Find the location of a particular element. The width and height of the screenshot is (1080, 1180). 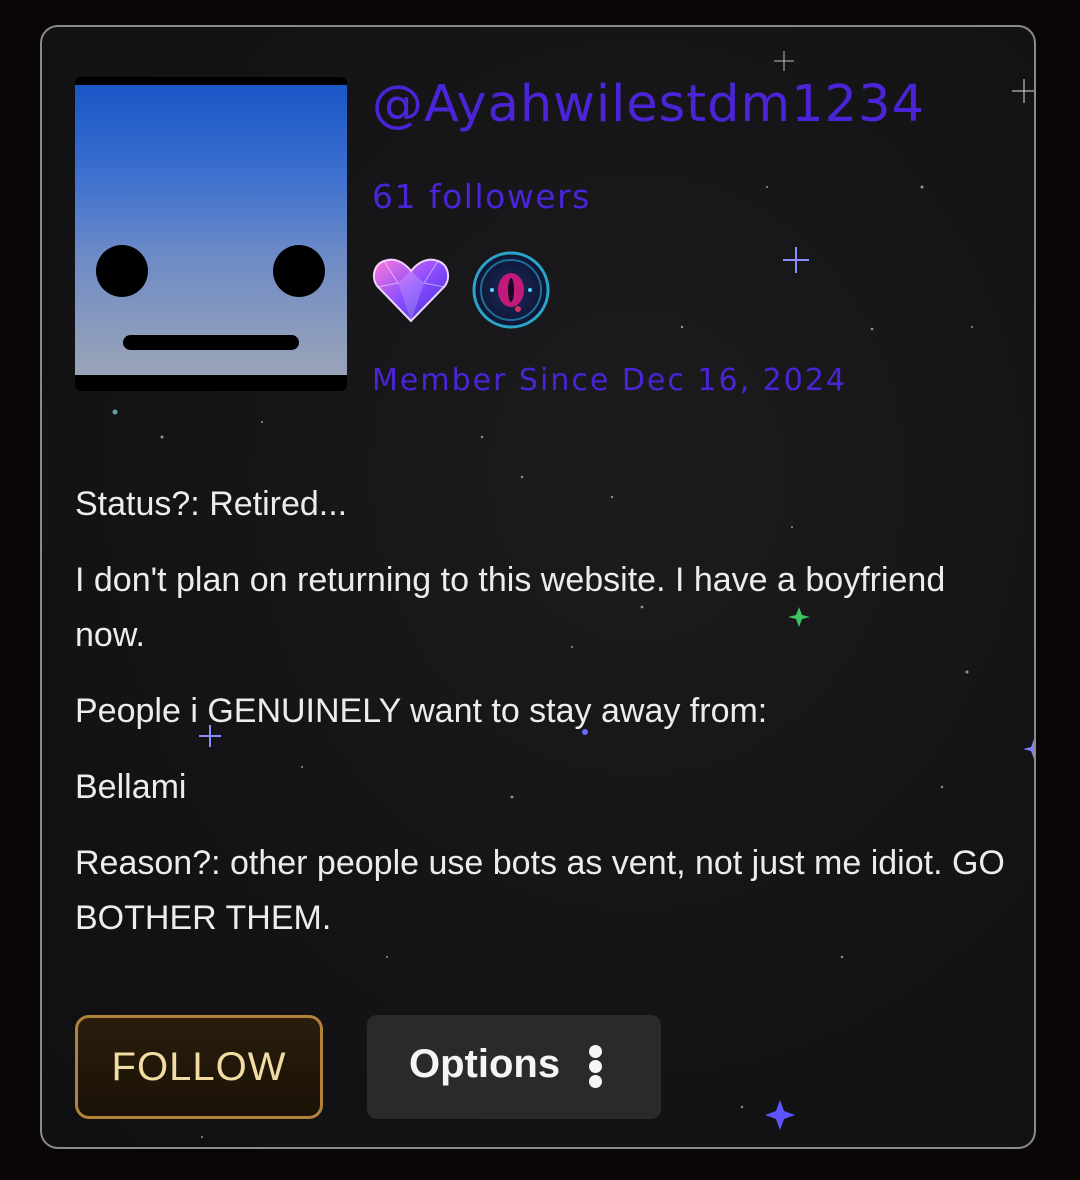

member-since: Member Since Dec 16, 2024 is located at coordinates (609, 380).